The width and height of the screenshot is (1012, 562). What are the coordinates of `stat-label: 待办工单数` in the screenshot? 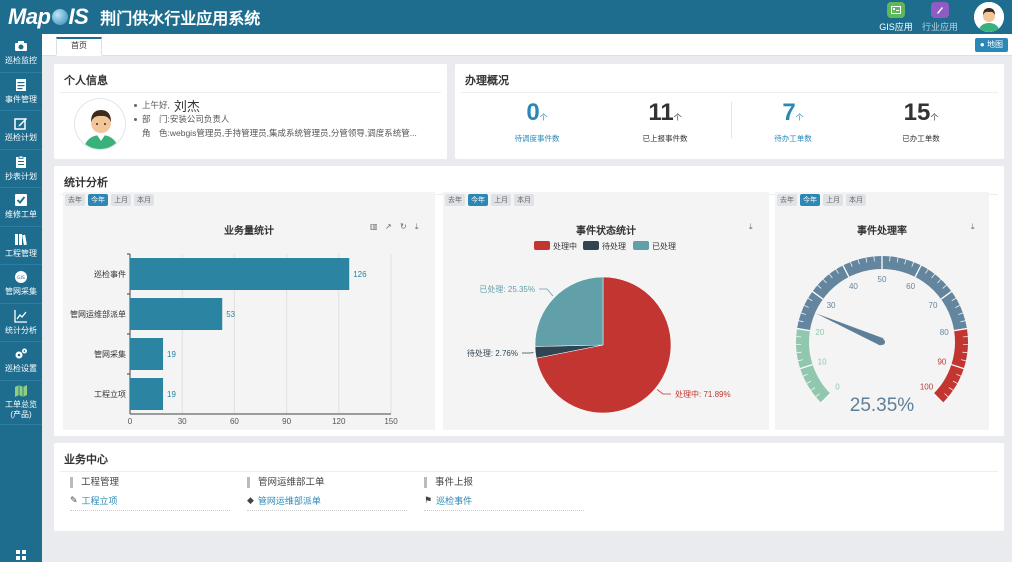 It's located at (793, 138).